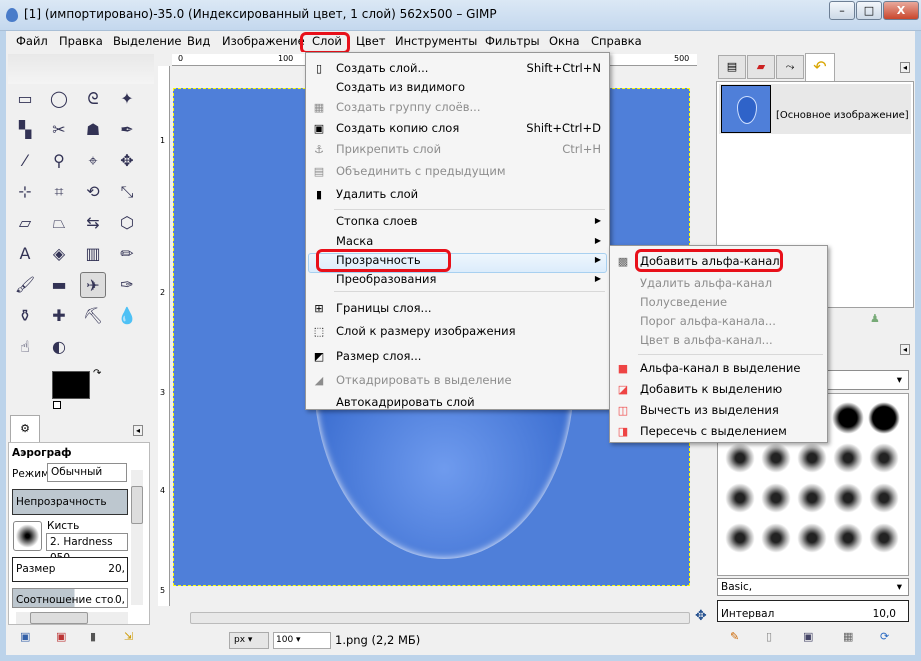  What do you see at coordinates (87, 548) in the screenshot?
I see `brush-name-field: 2. Hardness 050` at bounding box center [87, 548].